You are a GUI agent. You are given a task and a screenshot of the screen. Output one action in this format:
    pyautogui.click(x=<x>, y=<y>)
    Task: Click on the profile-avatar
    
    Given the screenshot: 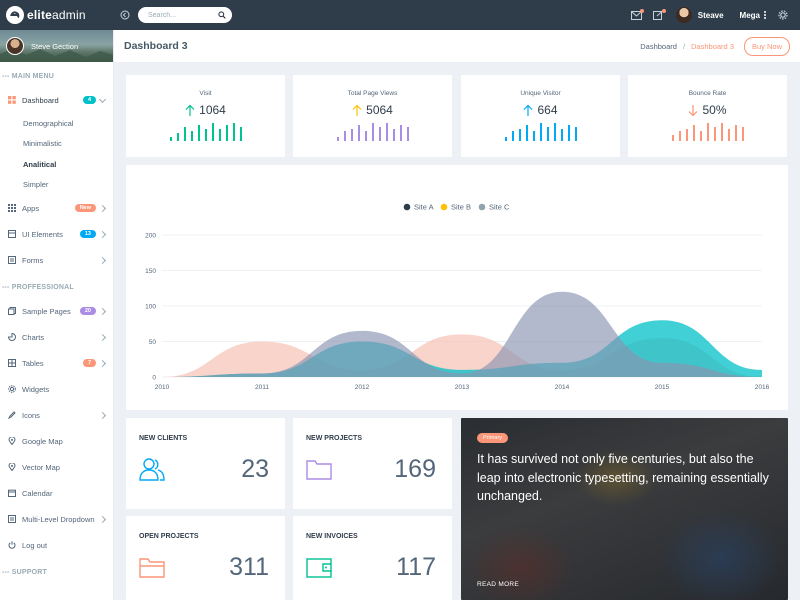 What is the action you would take?
    pyautogui.click(x=15, y=46)
    